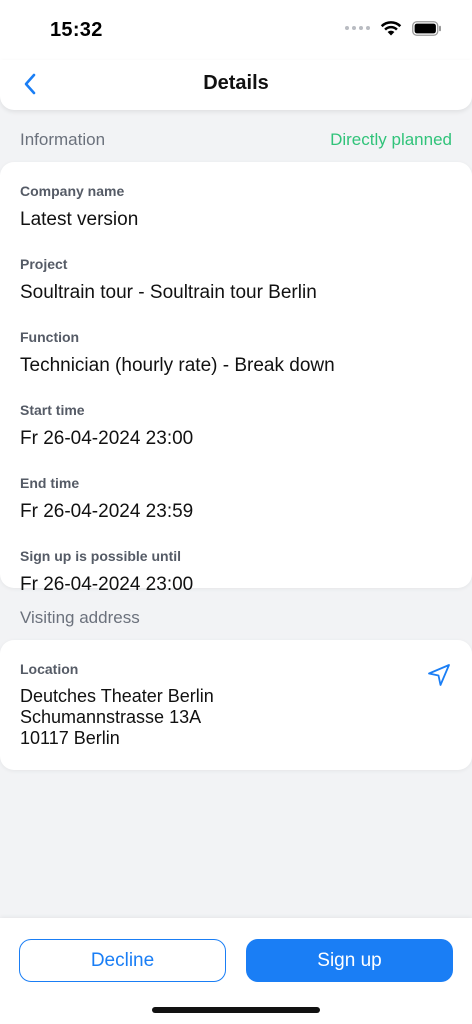 The width and height of the screenshot is (472, 1024). I want to click on field-value: Technician (hourly rate) - Break down, so click(177, 365).